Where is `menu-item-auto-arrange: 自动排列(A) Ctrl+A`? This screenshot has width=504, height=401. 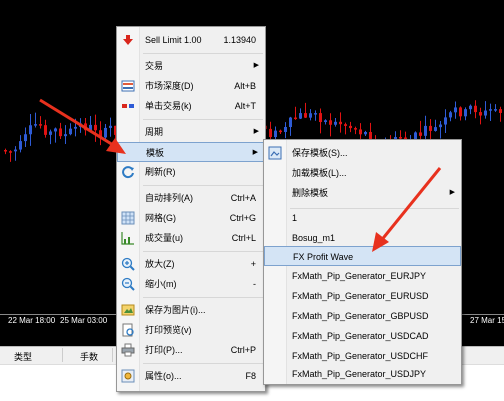 menu-item-auto-arrange: 自动排列(A) Ctrl+A is located at coordinates (191, 198).